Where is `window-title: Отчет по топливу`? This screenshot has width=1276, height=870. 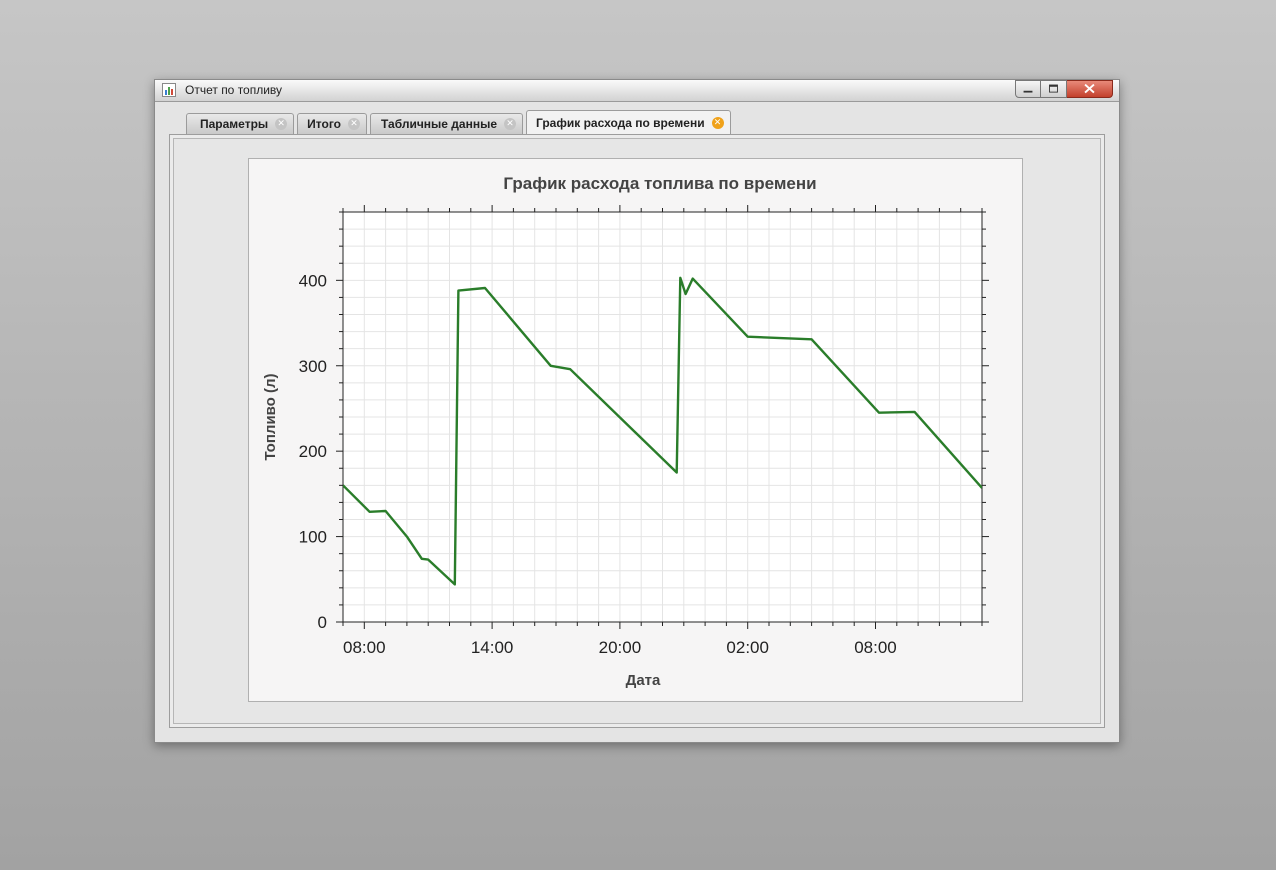
window-title: Отчет по топливу is located at coordinates (234, 90).